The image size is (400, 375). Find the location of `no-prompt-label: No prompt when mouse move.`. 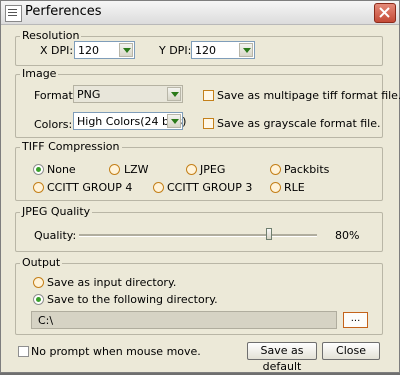

no-prompt-label: No prompt when mouse move. is located at coordinates (116, 351).